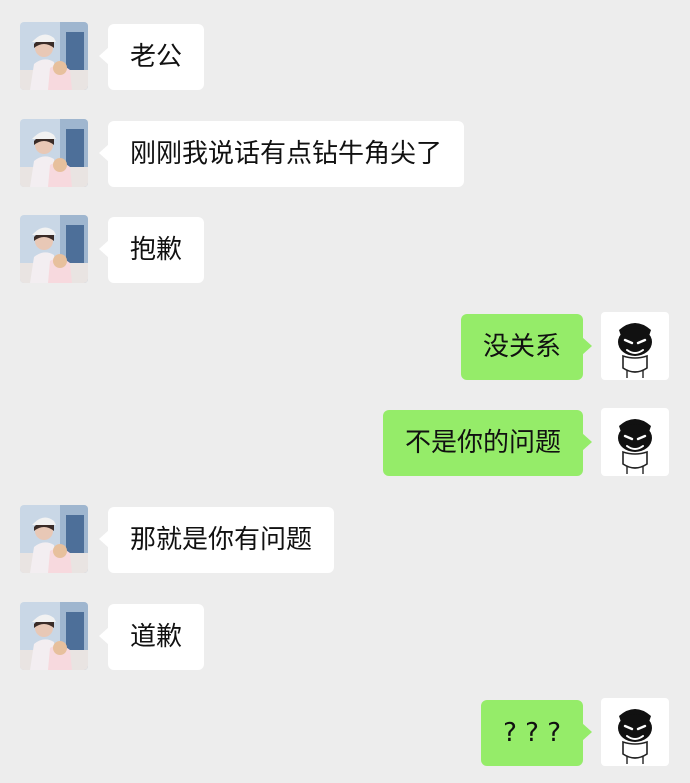 The height and width of the screenshot is (783, 690). Describe the element at coordinates (216, 540) in the screenshot. I see `incoming-message-bubble: 那就是你有问题` at that location.